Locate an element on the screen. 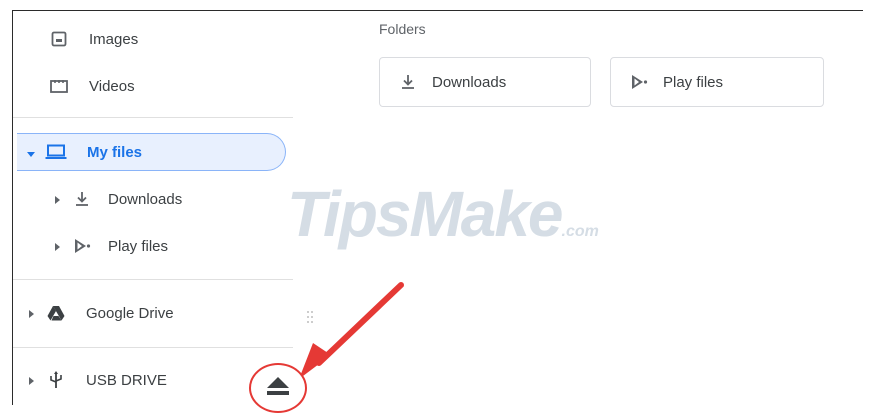 The image size is (870, 413). sidebar-item-label: My files is located at coordinates (115, 152).